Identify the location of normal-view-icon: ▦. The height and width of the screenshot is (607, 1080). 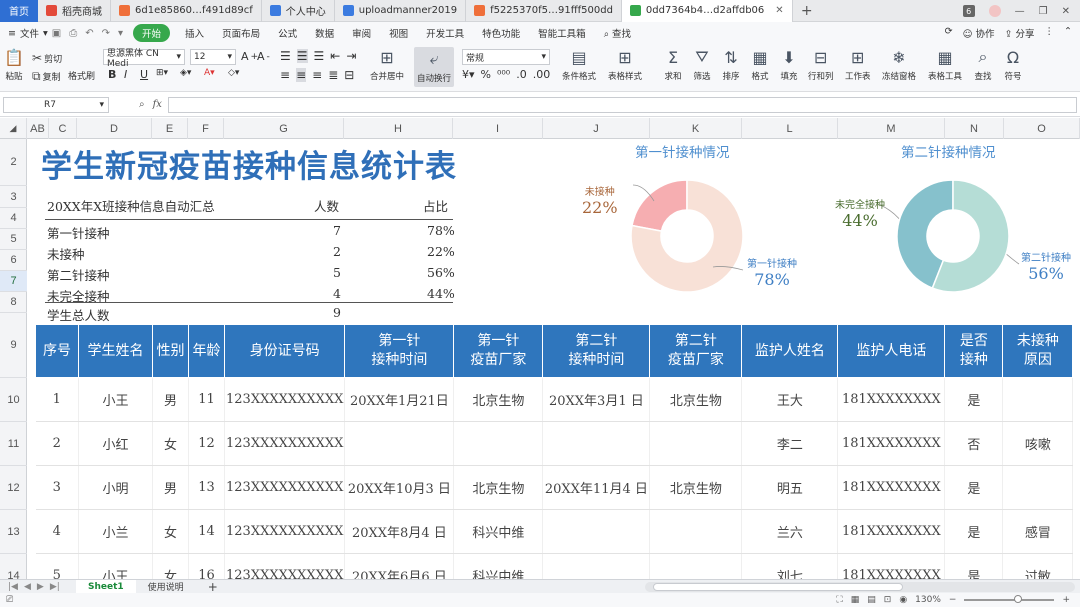
(855, 600).